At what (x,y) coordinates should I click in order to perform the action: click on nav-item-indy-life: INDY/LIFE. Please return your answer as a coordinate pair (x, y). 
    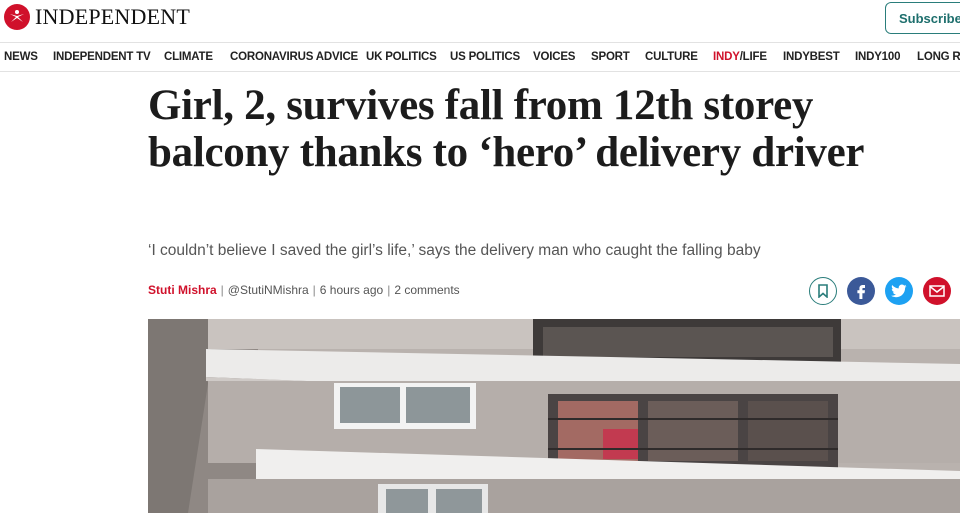
    Looking at the image, I should click on (740, 57).